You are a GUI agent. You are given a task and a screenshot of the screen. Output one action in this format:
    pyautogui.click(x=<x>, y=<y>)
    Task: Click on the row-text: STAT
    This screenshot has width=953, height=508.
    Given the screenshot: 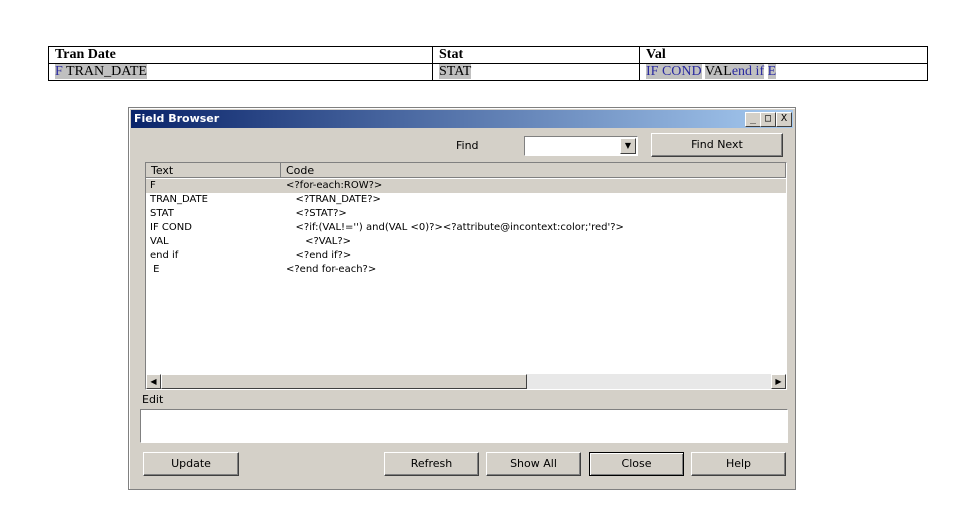 What is the action you would take?
    pyautogui.click(x=162, y=213)
    